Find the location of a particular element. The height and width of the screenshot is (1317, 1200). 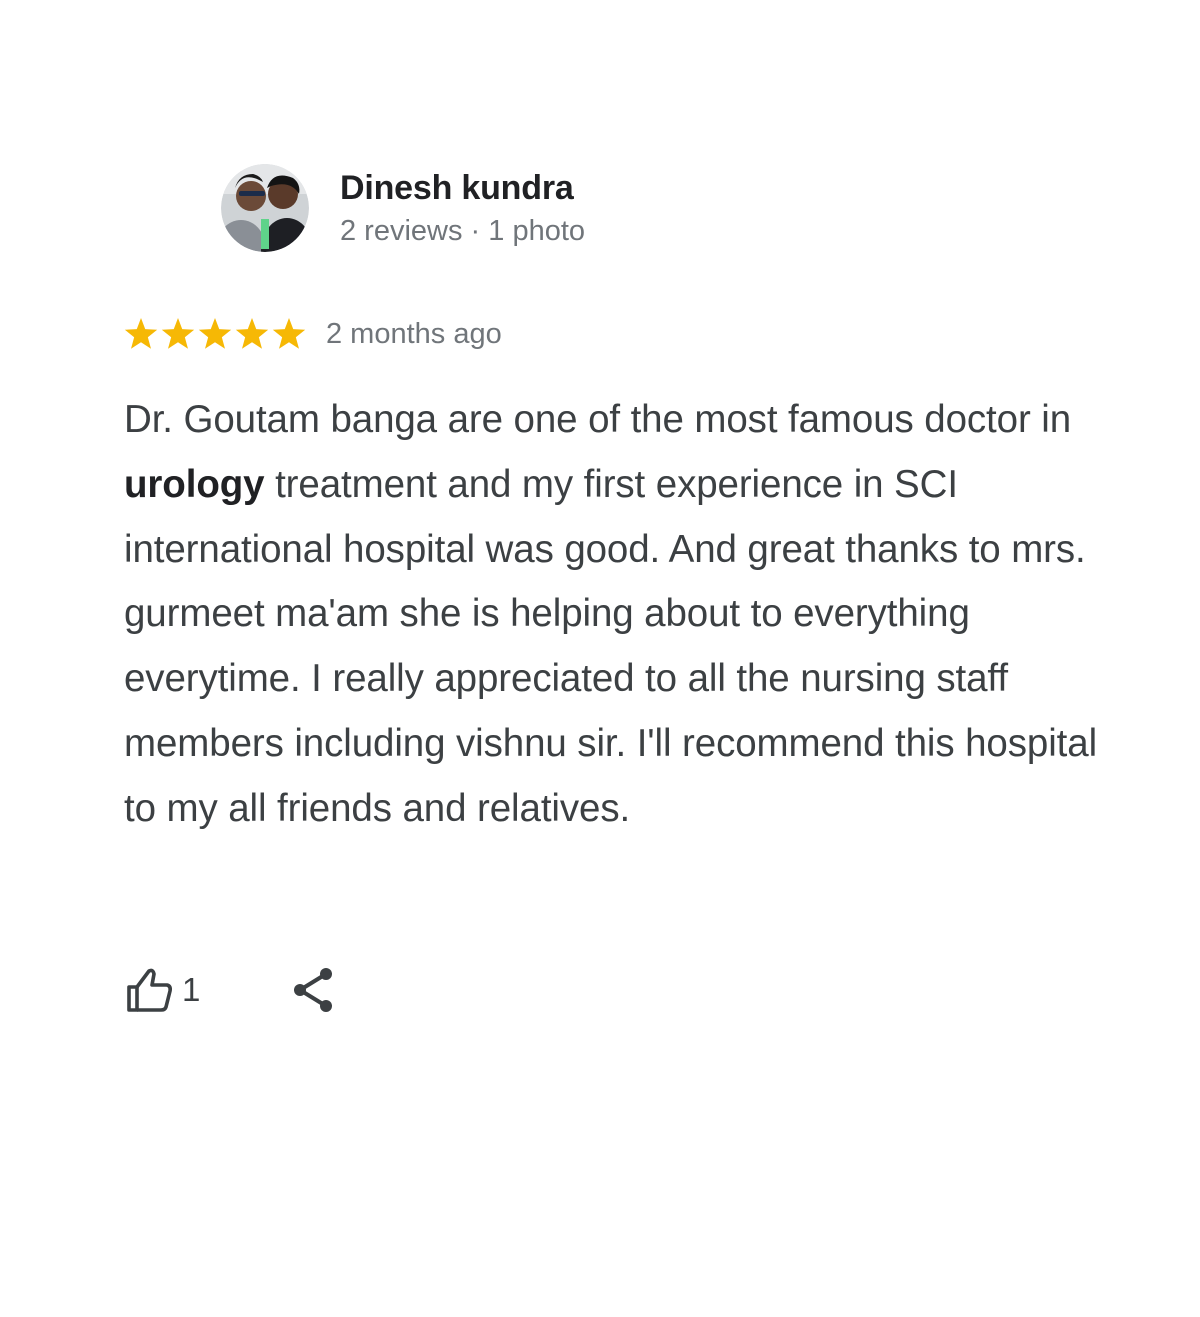

star-rating is located at coordinates (216, 334).